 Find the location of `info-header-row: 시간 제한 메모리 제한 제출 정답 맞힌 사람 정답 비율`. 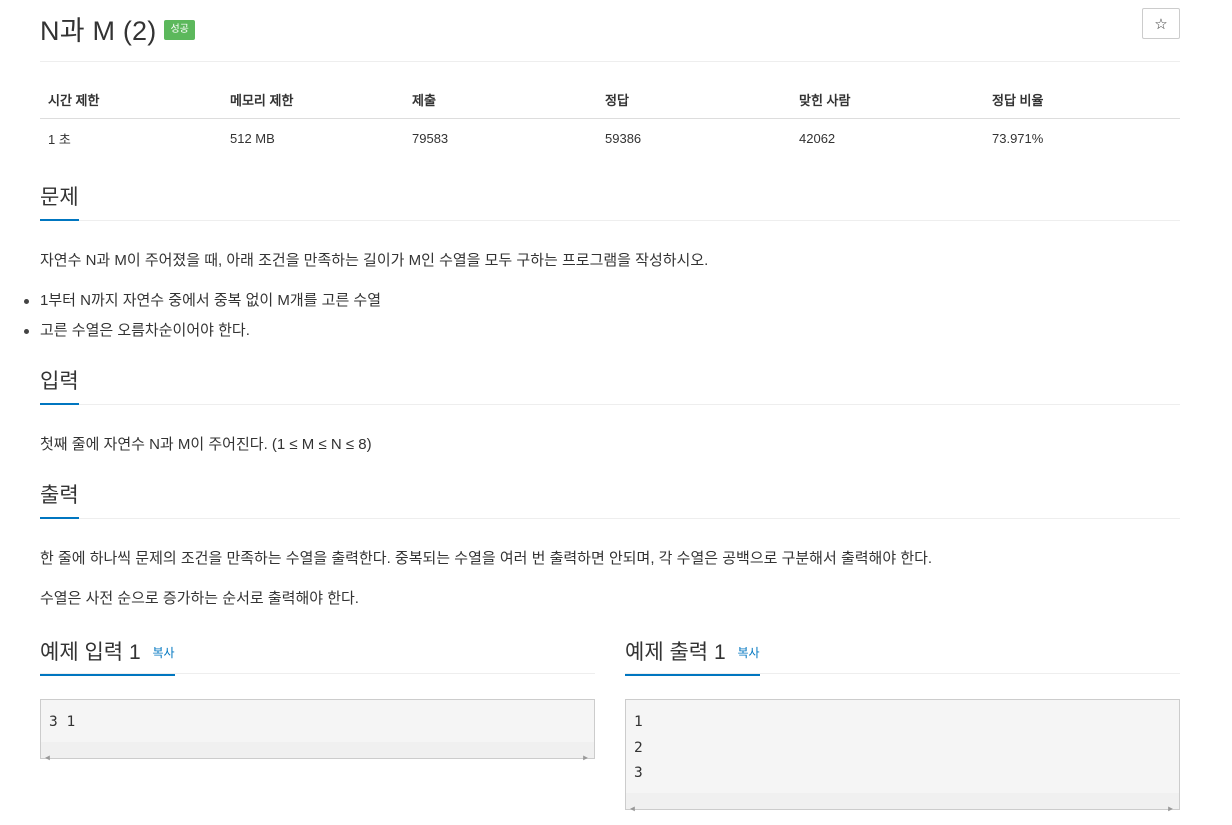

info-header-row: 시간 제한 메모리 제한 제출 정답 맞힌 사람 정답 비율 is located at coordinates (610, 99).